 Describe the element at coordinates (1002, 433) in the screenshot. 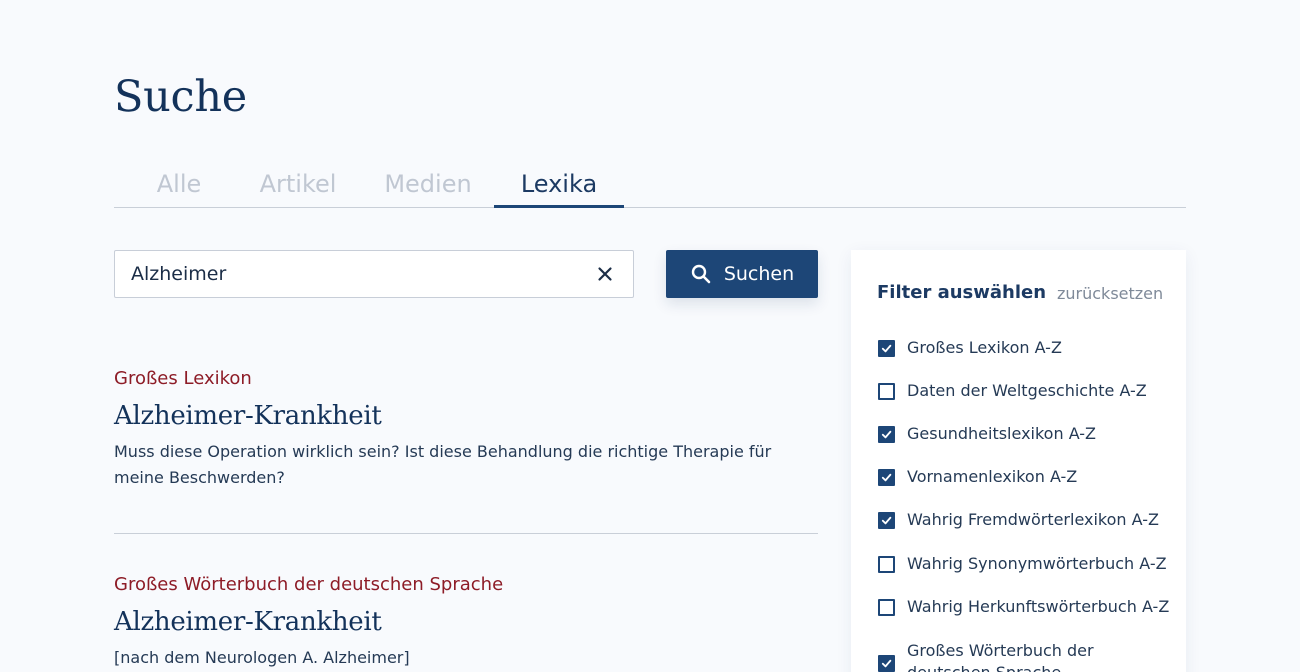

I see `filter-label: Gesundheitslexikon A-Z` at that location.